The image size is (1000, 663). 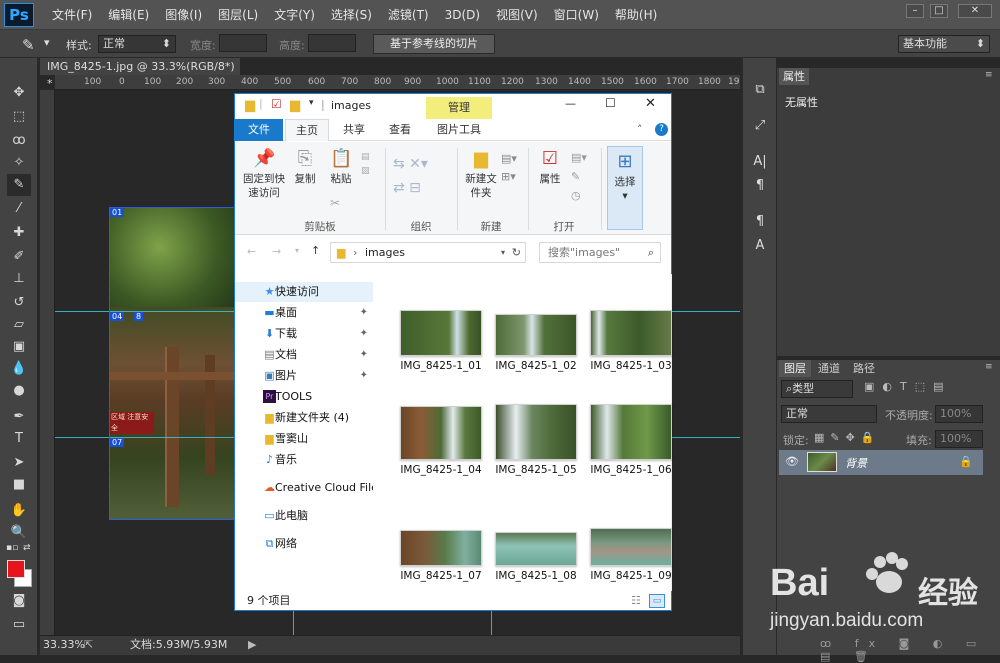 What do you see at coordinates (19, 325) in the screenshot?
I see `eraser-tool-icon: ▱` at bounding box center [19, 325].